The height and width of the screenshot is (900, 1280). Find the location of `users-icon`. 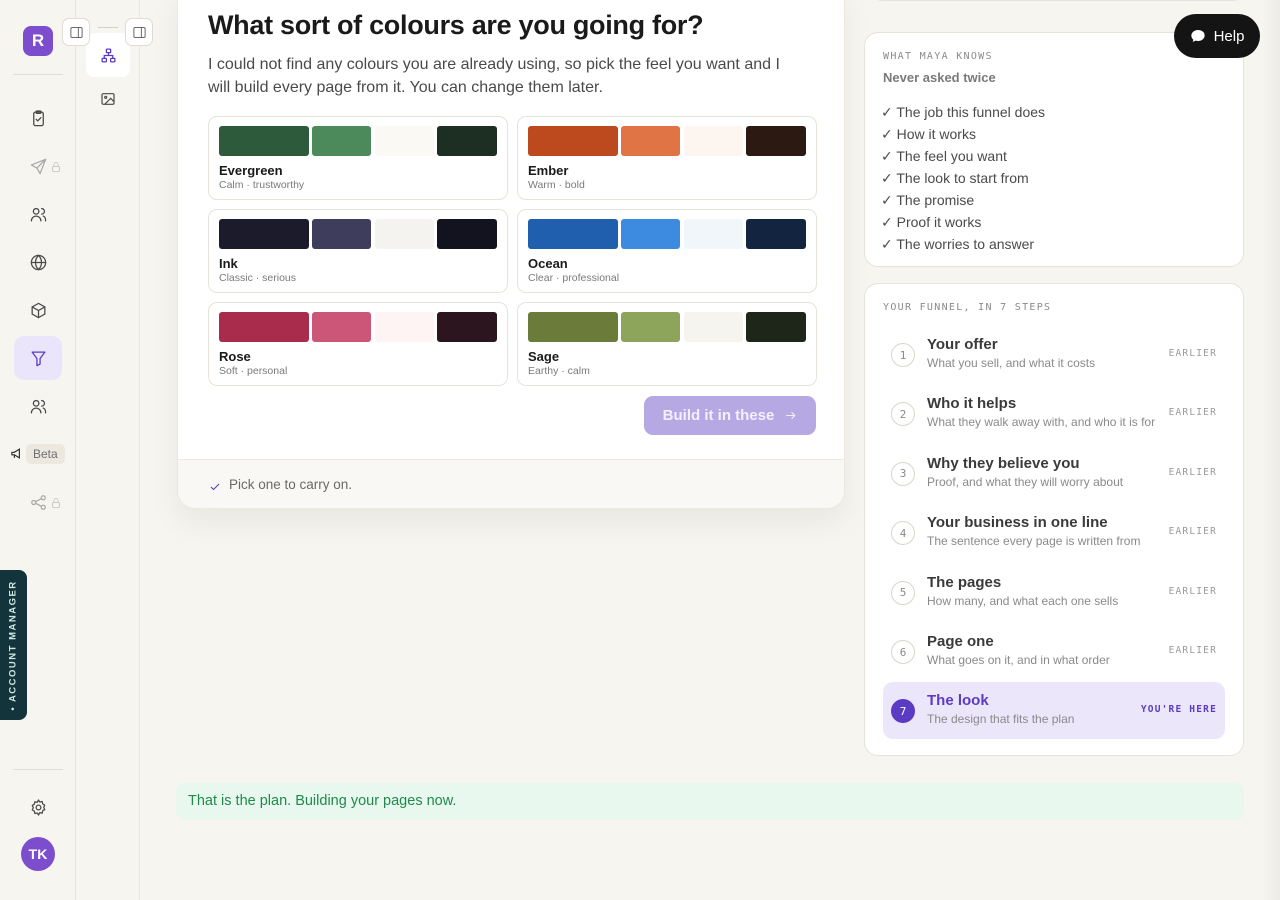

users-icon is located at coordinates (38, 214).